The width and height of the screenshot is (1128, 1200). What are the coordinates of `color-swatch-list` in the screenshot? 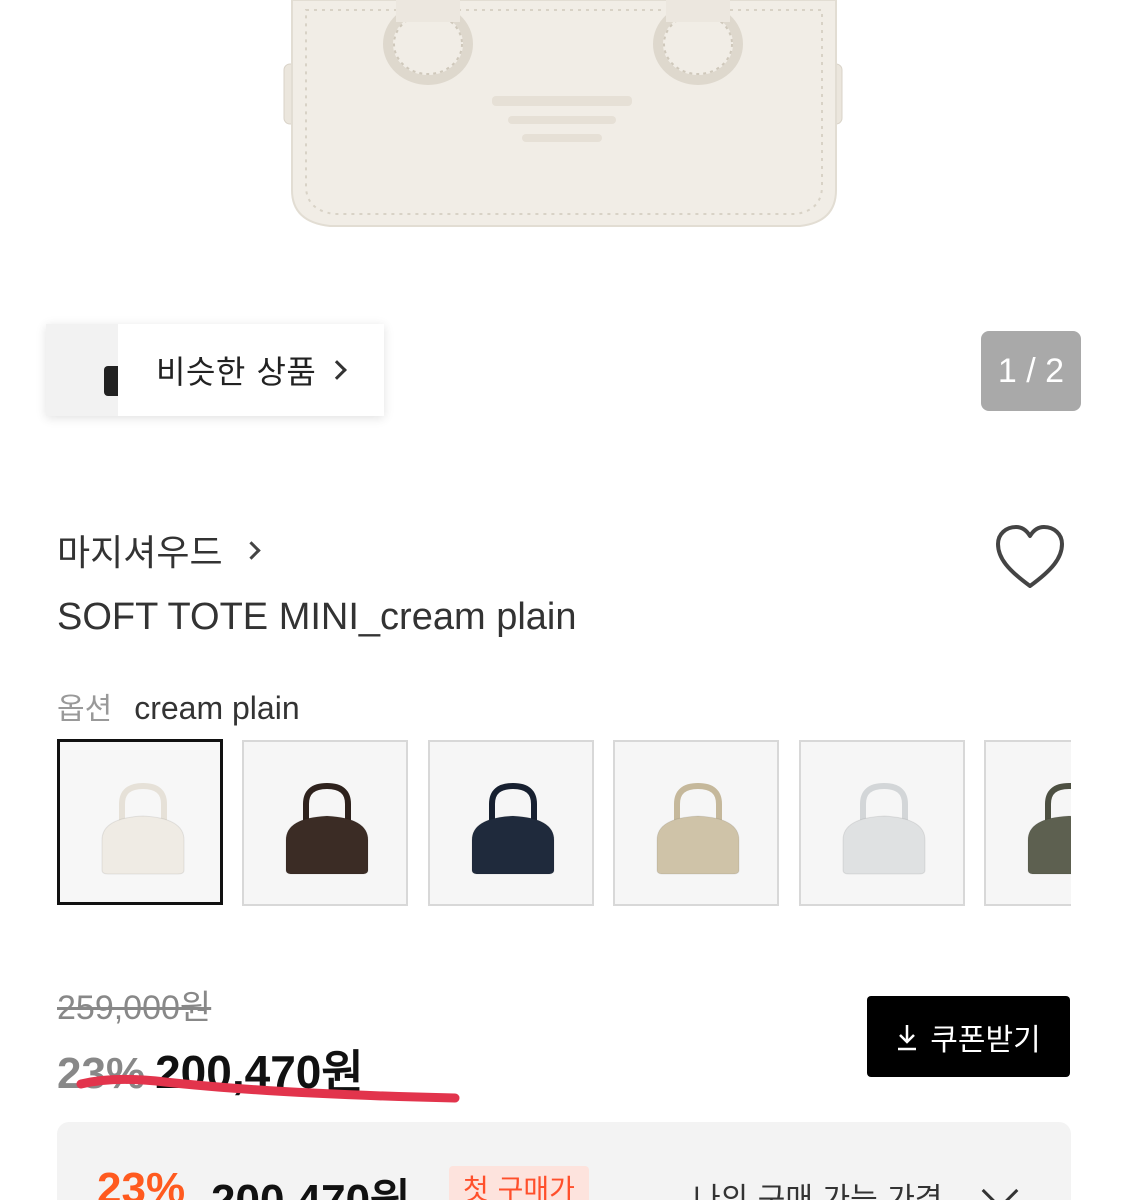 It's located at (564, 823).